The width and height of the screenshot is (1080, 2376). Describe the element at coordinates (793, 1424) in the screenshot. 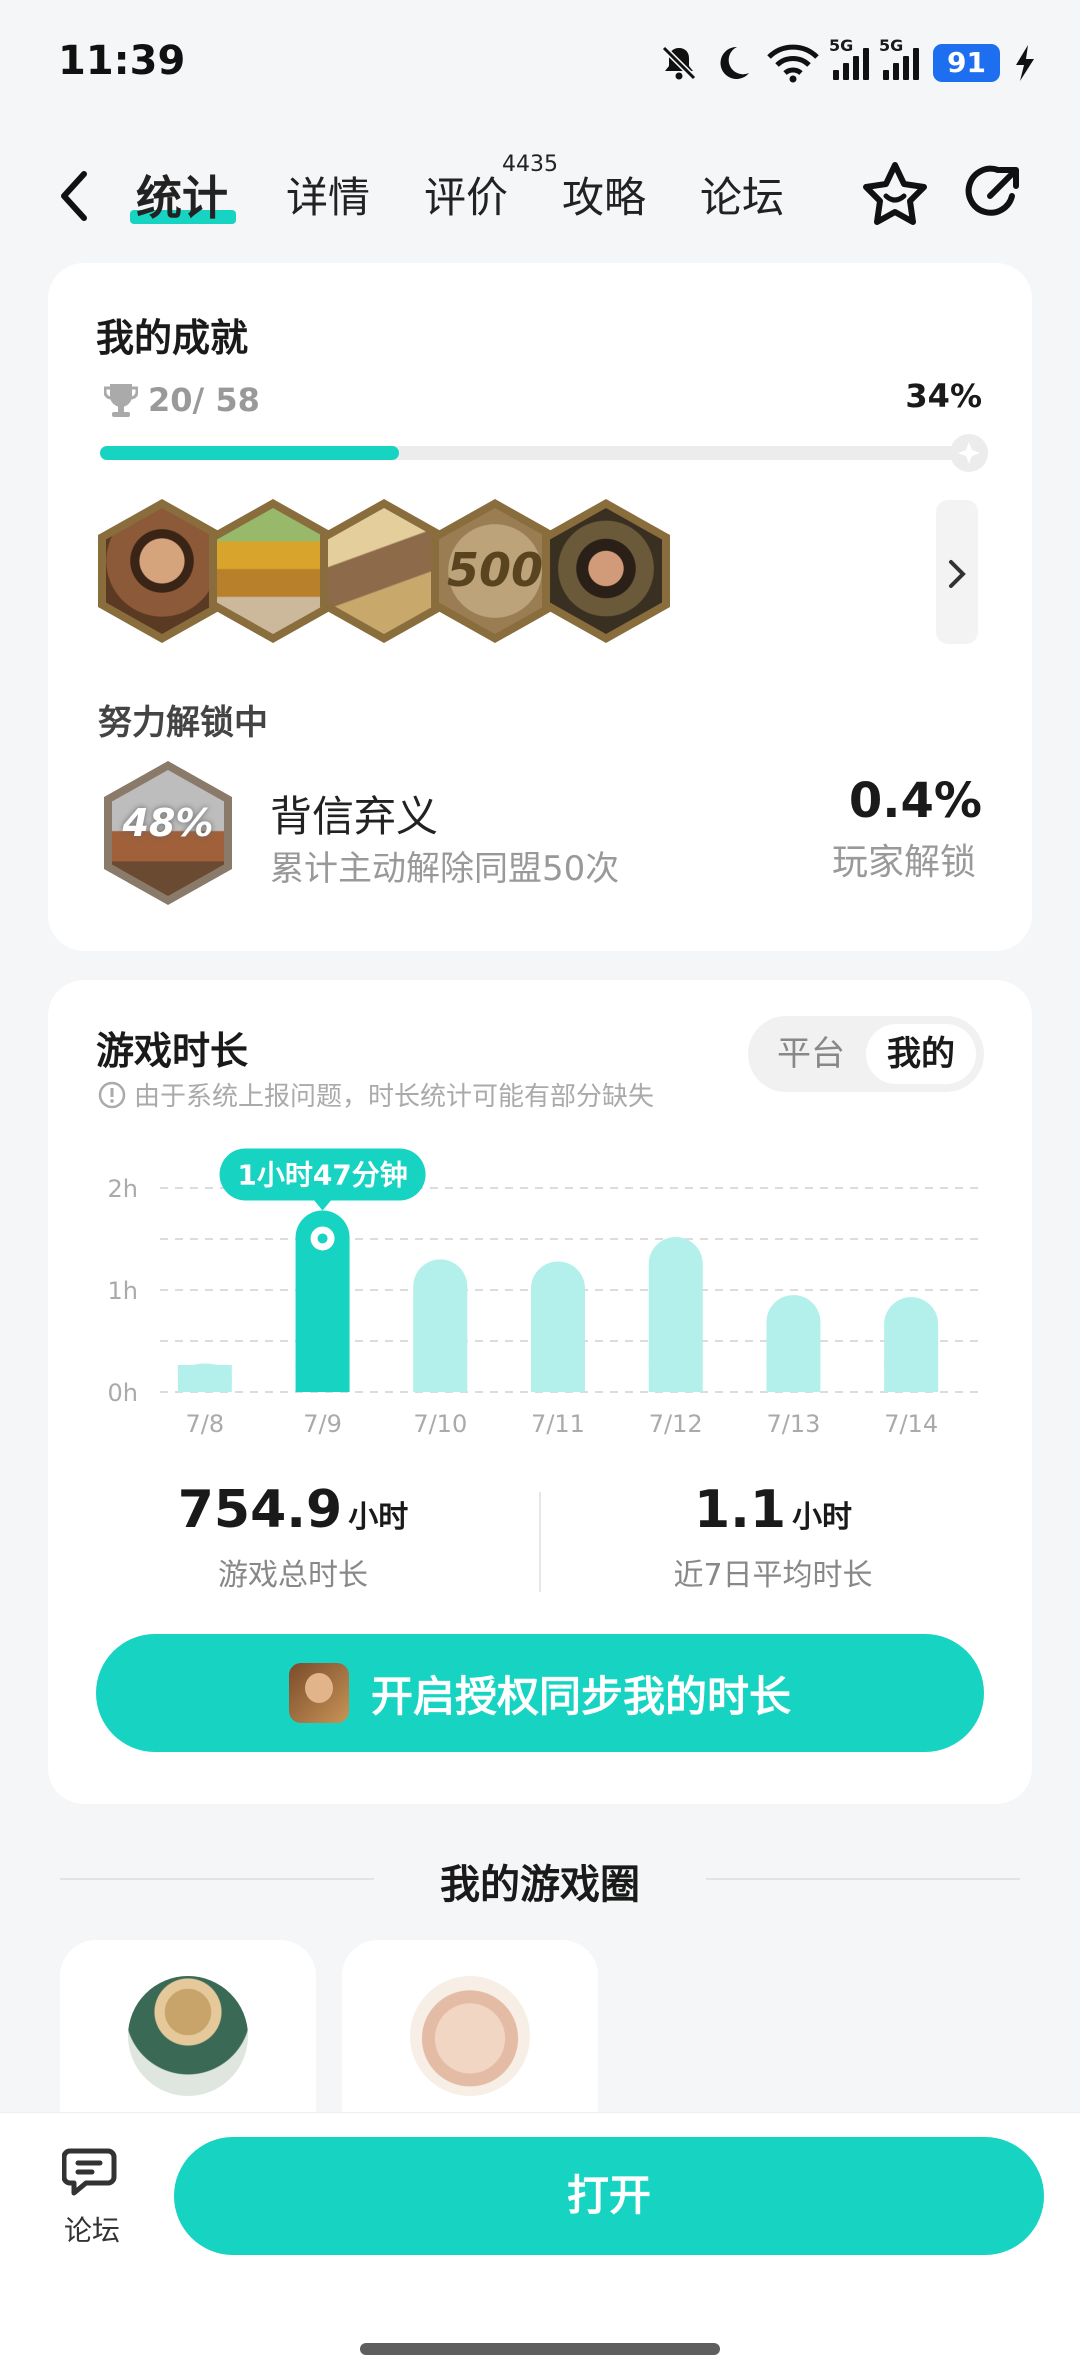

I see `x-tick-label: 7/13` at that location.